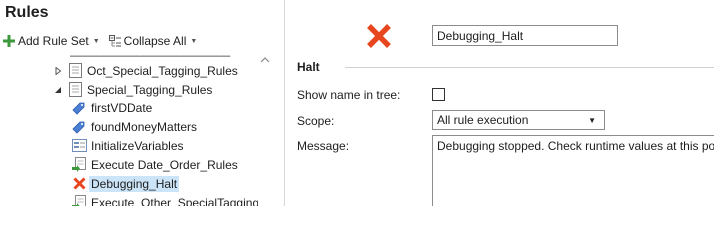  What do you see at coordinates (27, 12) in the screenshot?
I see `panel-title: Rules` at bounding box center [27, 12].